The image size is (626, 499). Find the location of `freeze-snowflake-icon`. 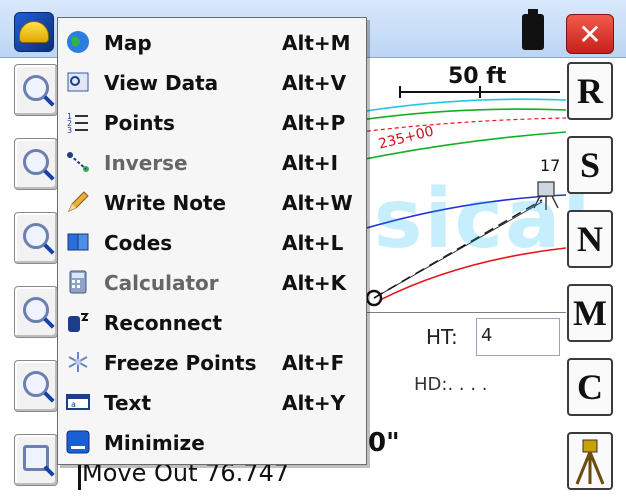

freeze-snowflake-icon is located at coordinates (78, 362).